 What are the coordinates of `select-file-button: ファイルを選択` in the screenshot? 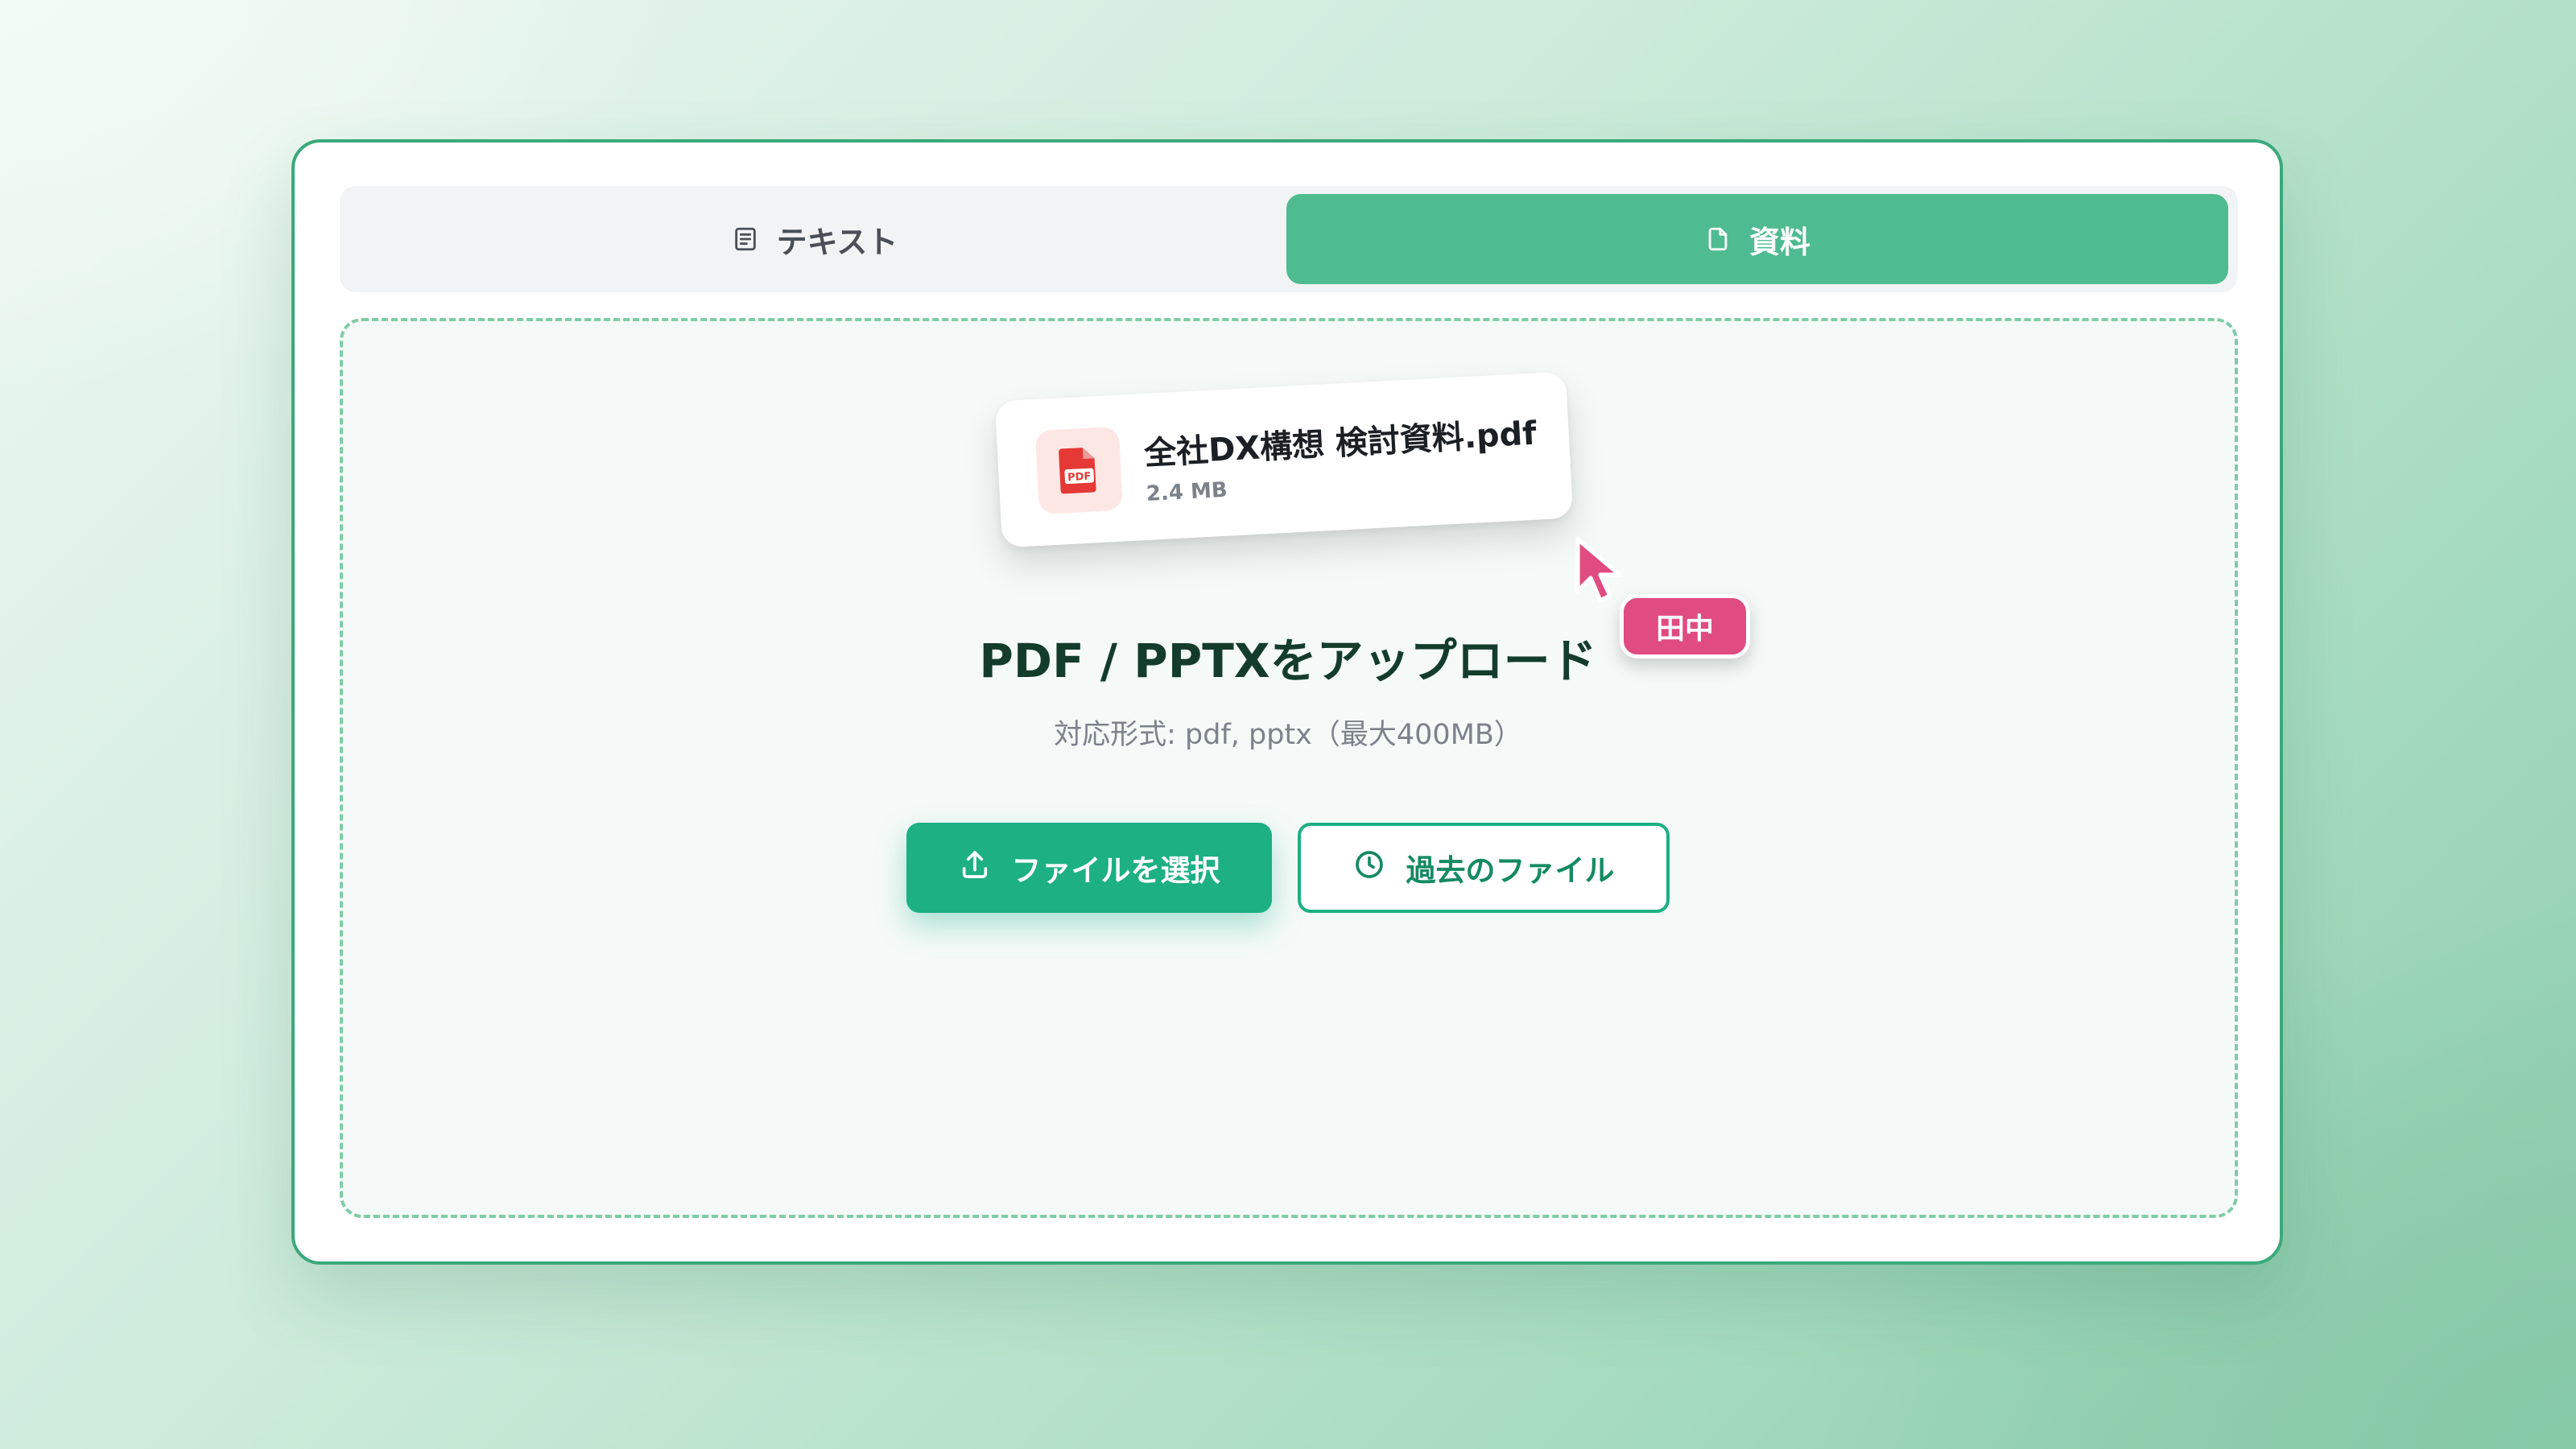 It's located at (1089, 868).